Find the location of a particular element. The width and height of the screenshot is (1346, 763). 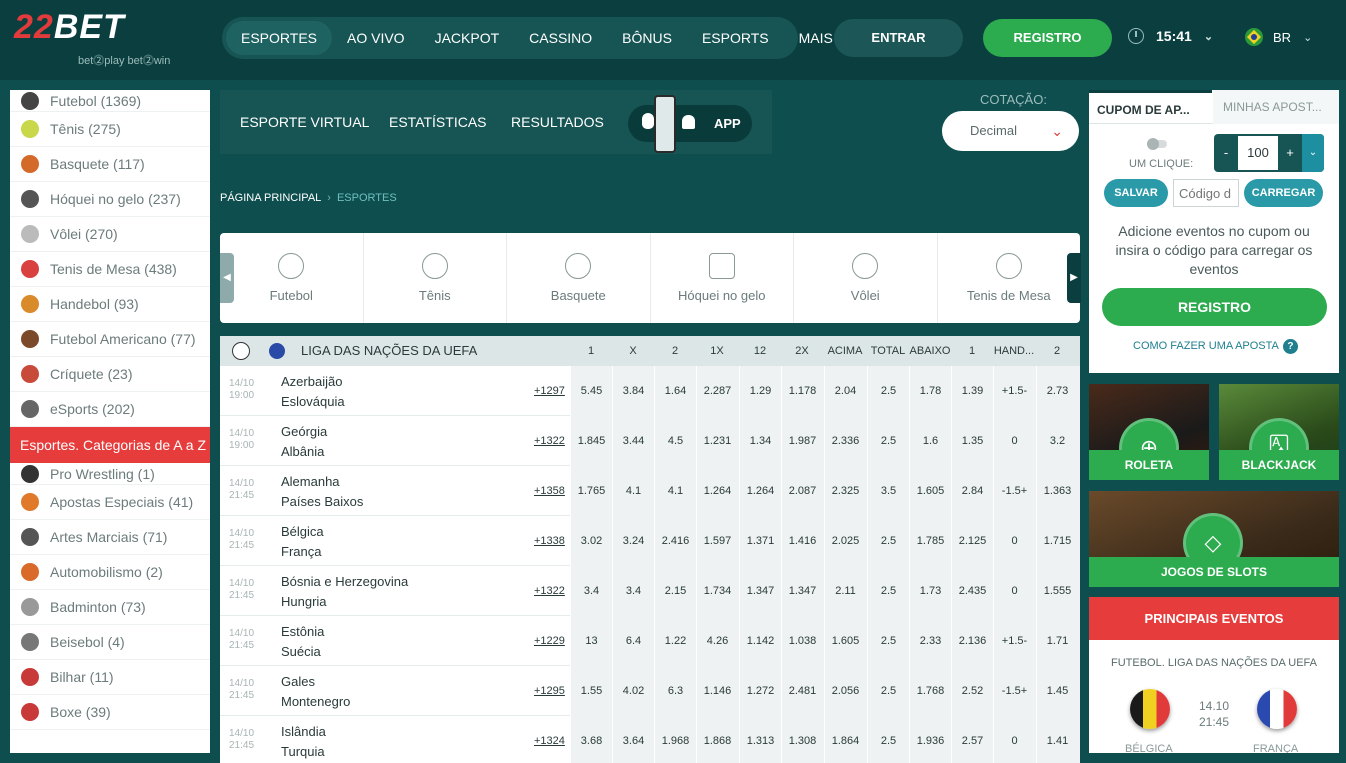

odds-cell: 4.1 is located at coordinates (633, 491).